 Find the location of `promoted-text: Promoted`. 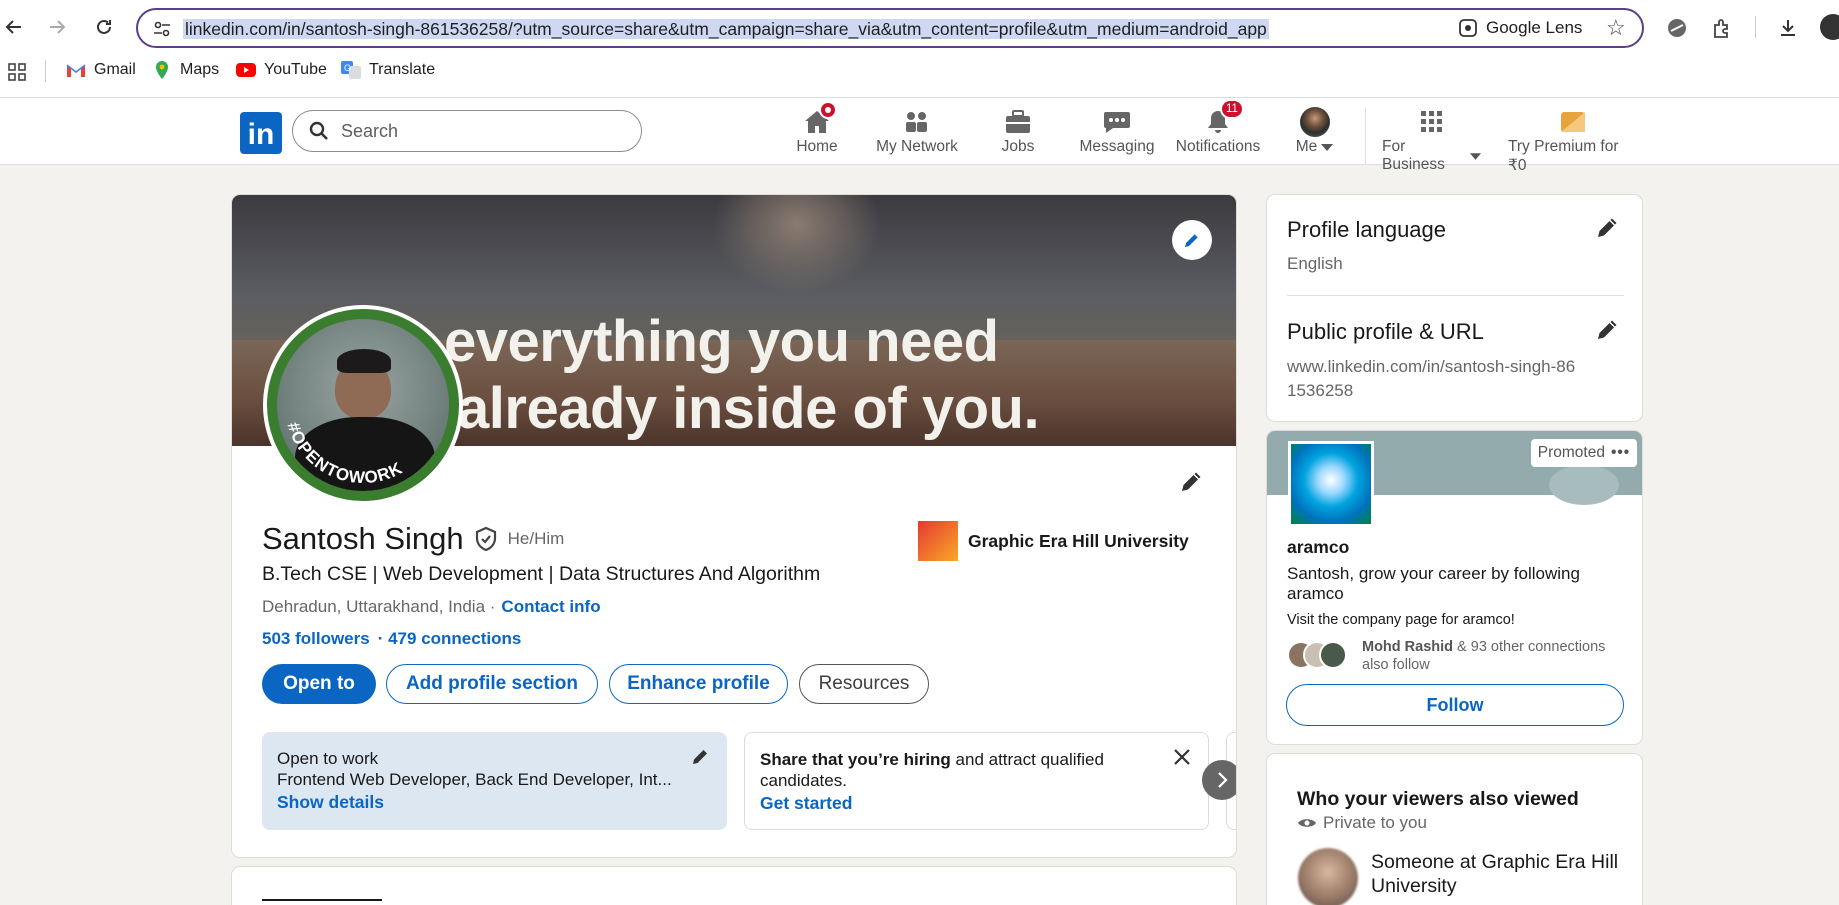

promoted-text: Promoted is located at coordinates (1571, 452).